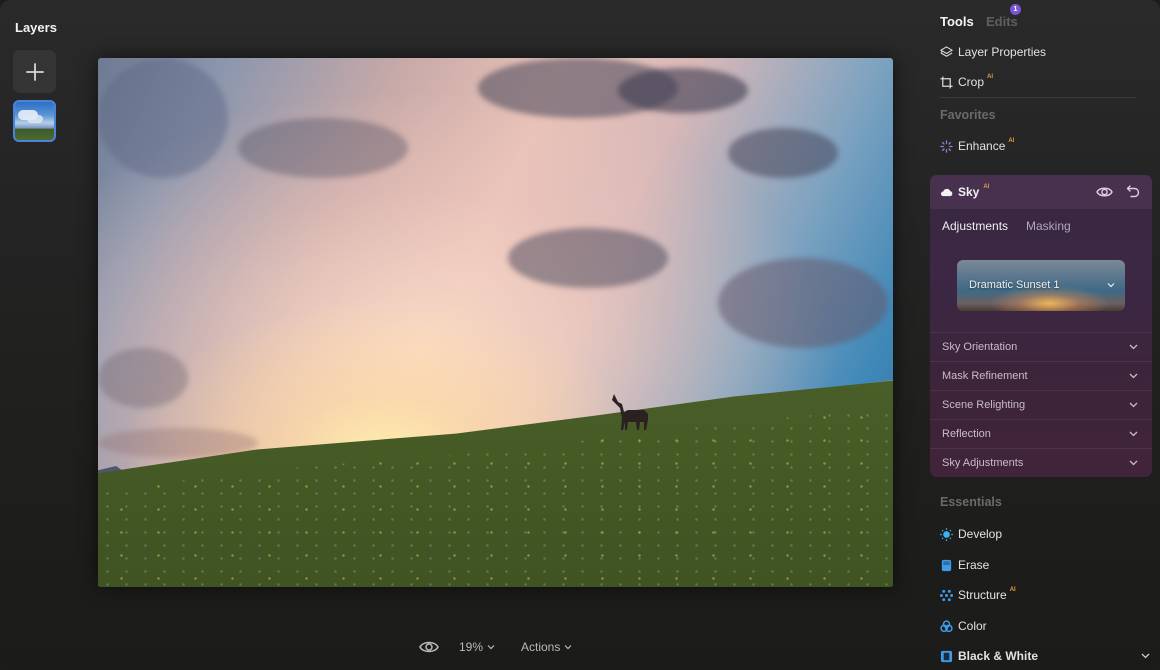 The image size is (1160, 670). I want to click on actions-dropdown: Actions, so click(546, 647).